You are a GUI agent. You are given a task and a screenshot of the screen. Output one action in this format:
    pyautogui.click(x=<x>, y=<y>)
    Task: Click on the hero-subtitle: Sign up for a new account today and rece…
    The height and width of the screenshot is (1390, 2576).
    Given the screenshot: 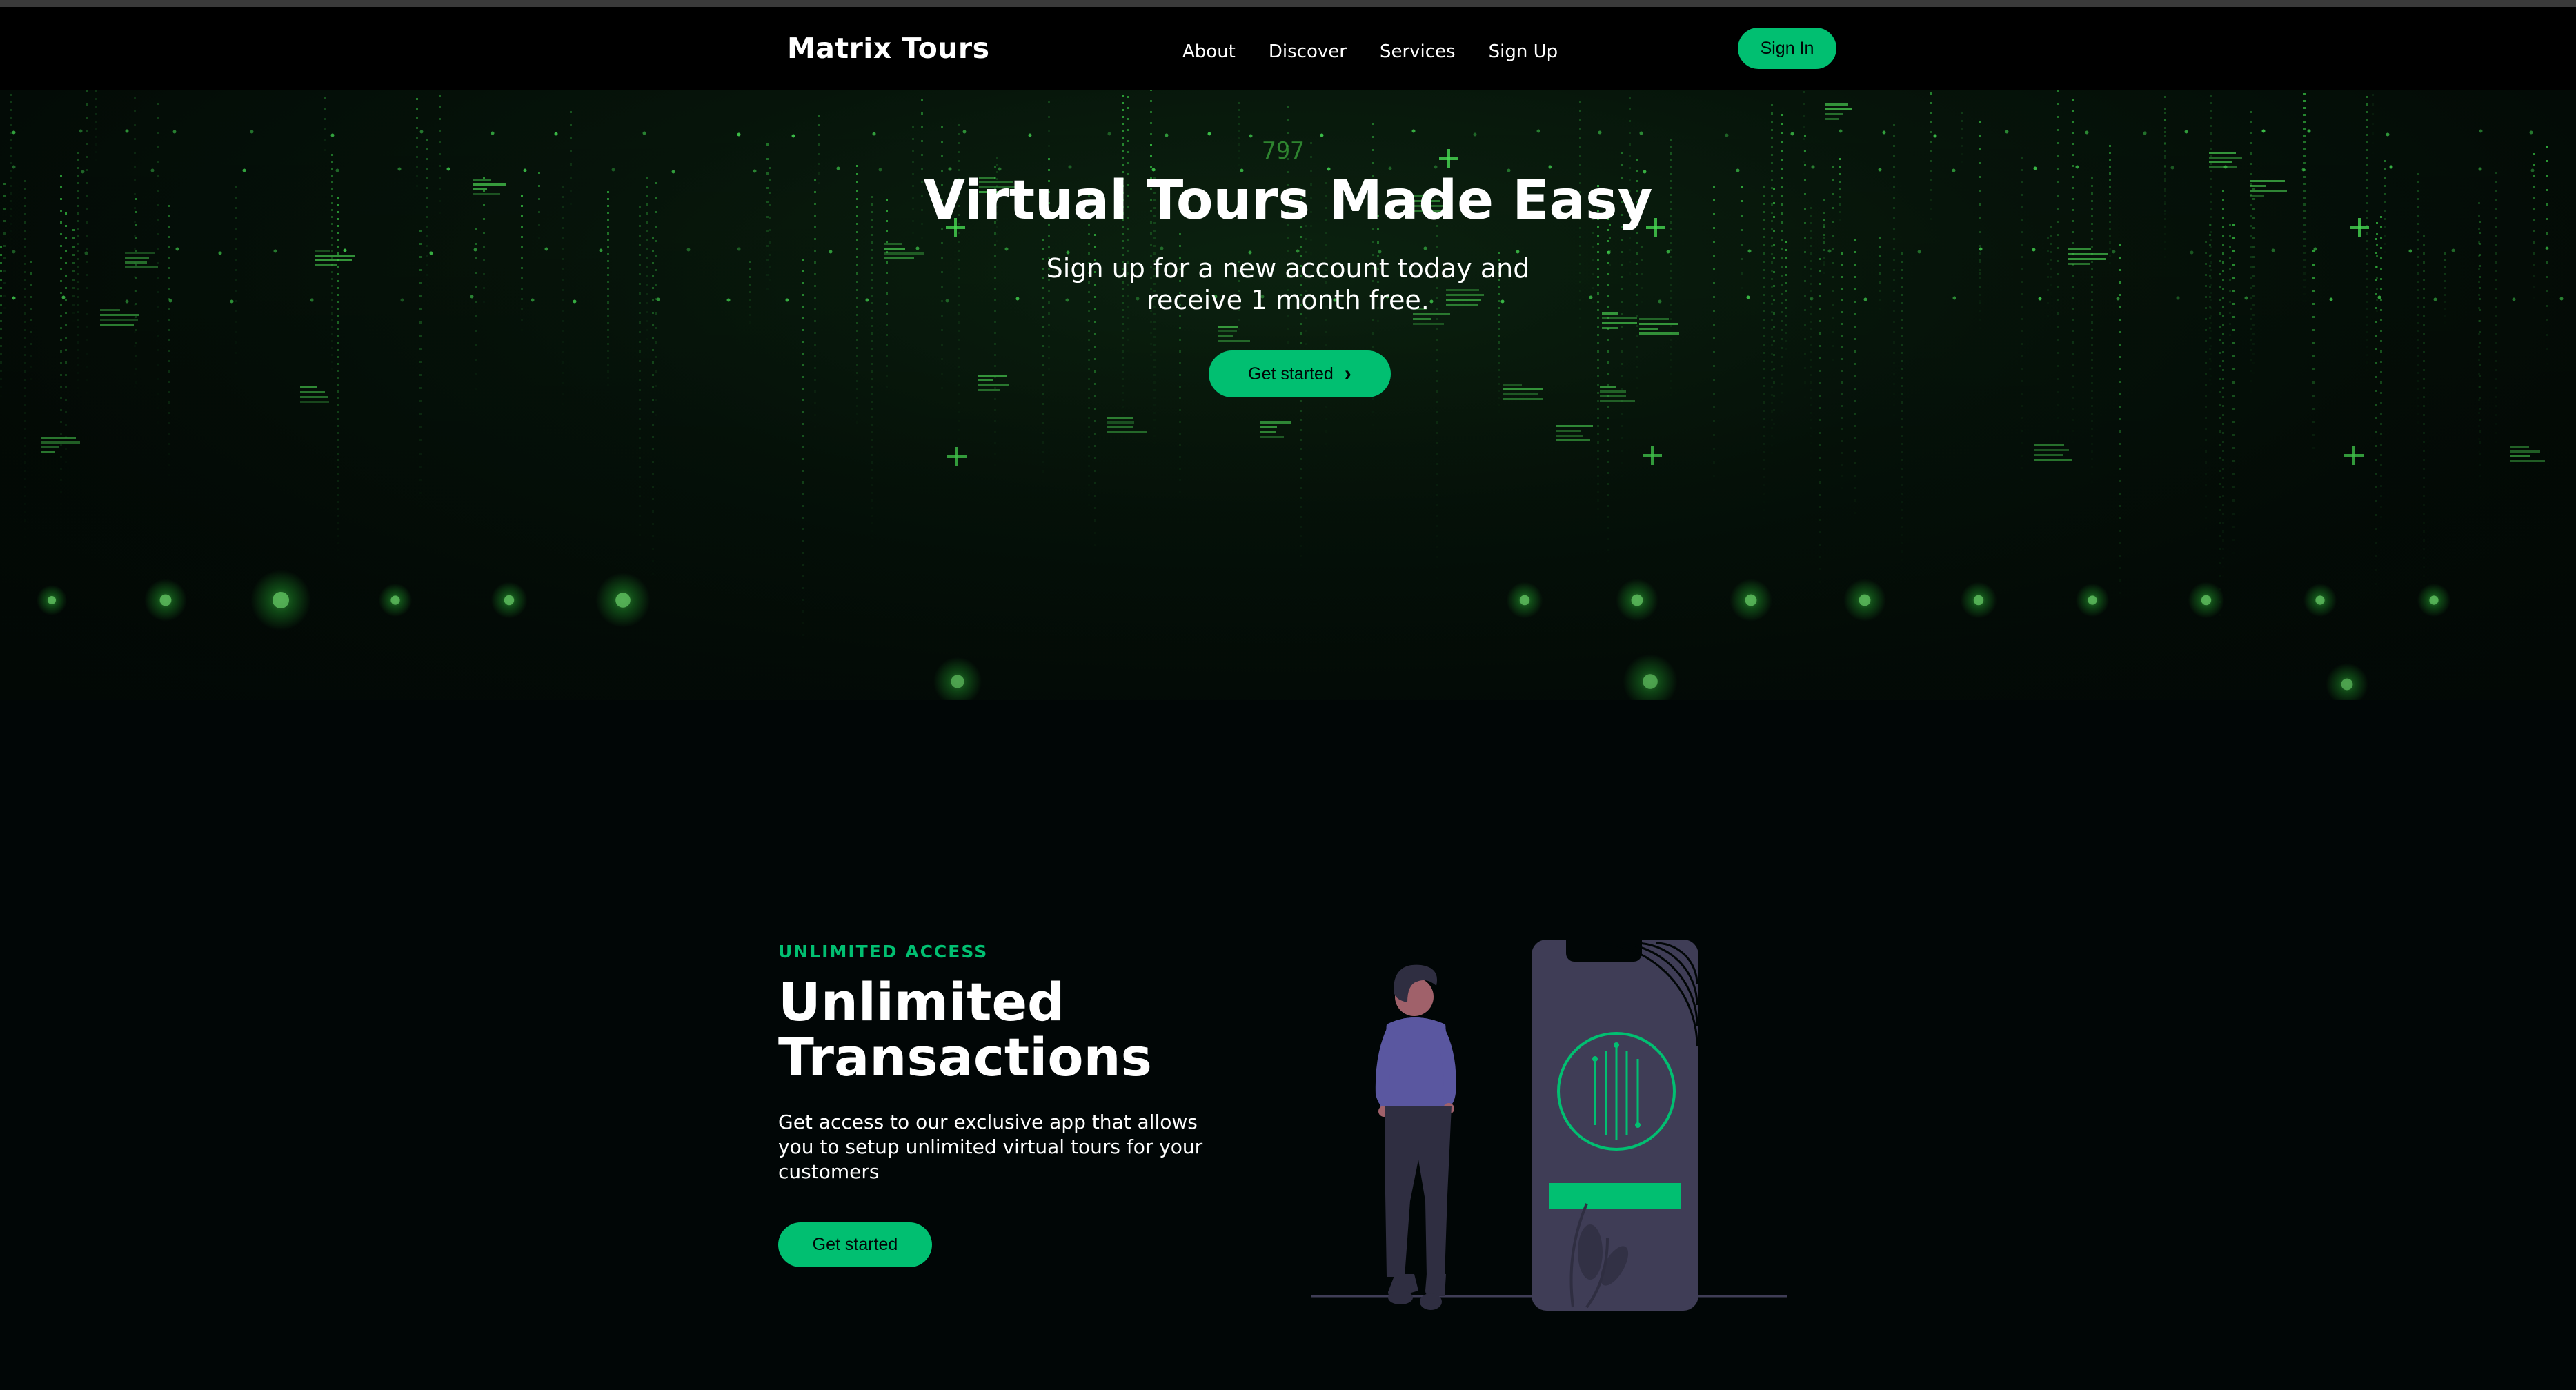 What is the action you would take?
    pyautogui.click(x=1288, y=284)
    